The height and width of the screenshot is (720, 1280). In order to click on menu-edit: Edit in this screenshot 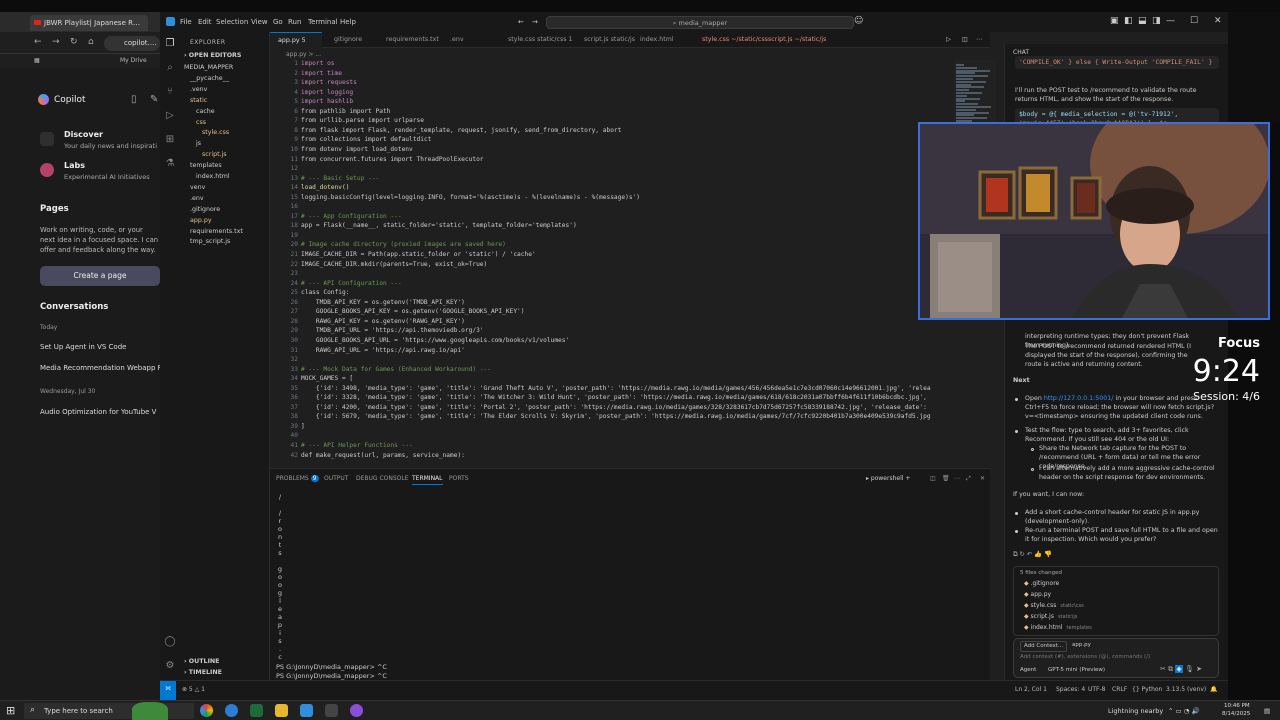, I will do `click(205, 22)`.